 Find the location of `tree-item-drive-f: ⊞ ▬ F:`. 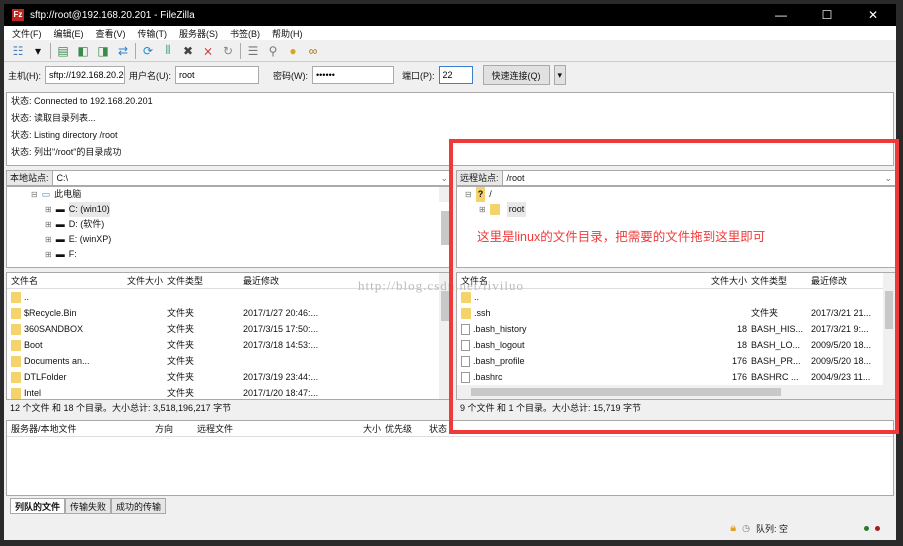

tree-item-drive-f: ⊞ ▬ F: is located at coordinates (241, 254).